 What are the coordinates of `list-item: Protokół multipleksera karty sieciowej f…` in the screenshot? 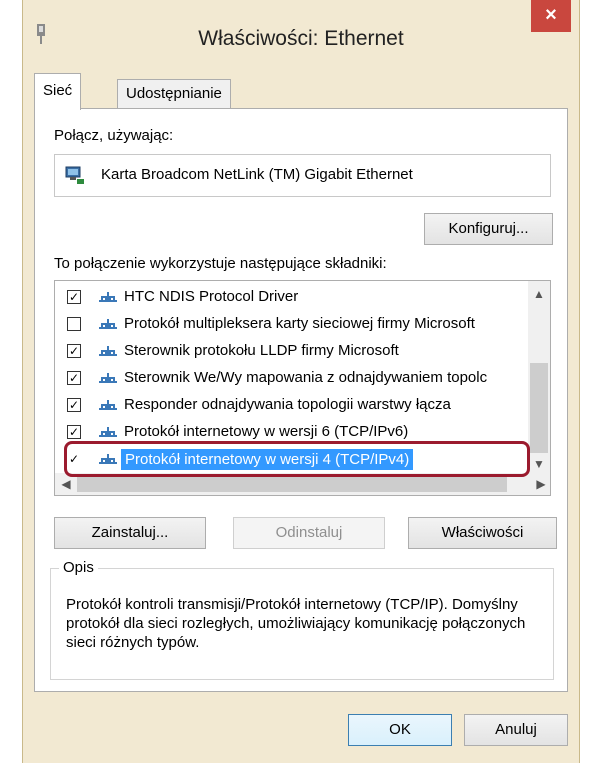 It's located at (290, 324).